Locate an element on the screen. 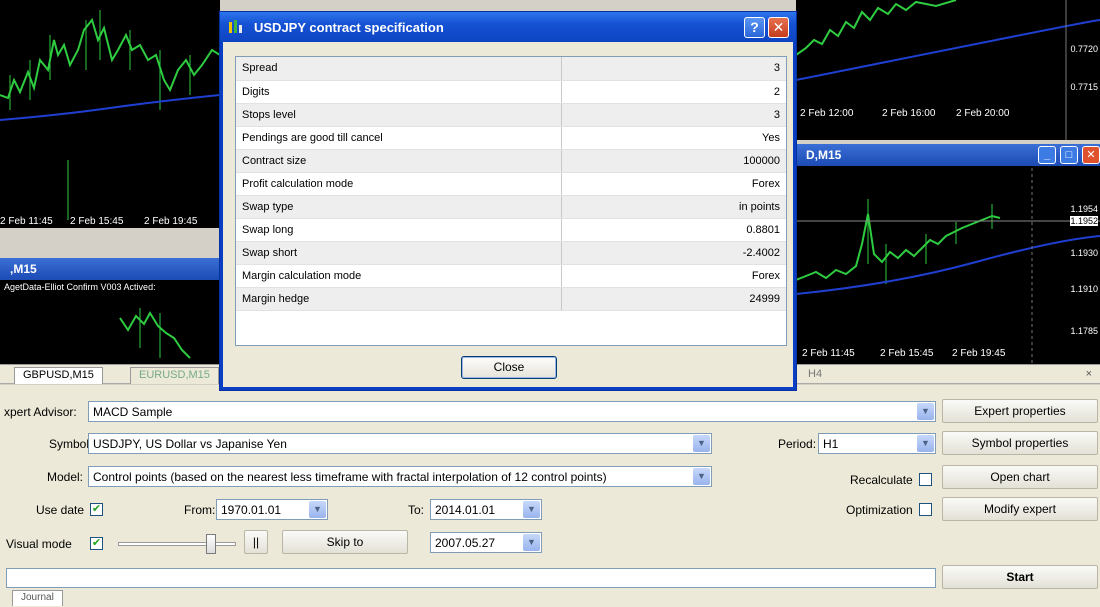 This screenshot has height=607, width=1100. skip-to-date-picker: 2007.05.27 ▼ is located at coordinates (486, 542).